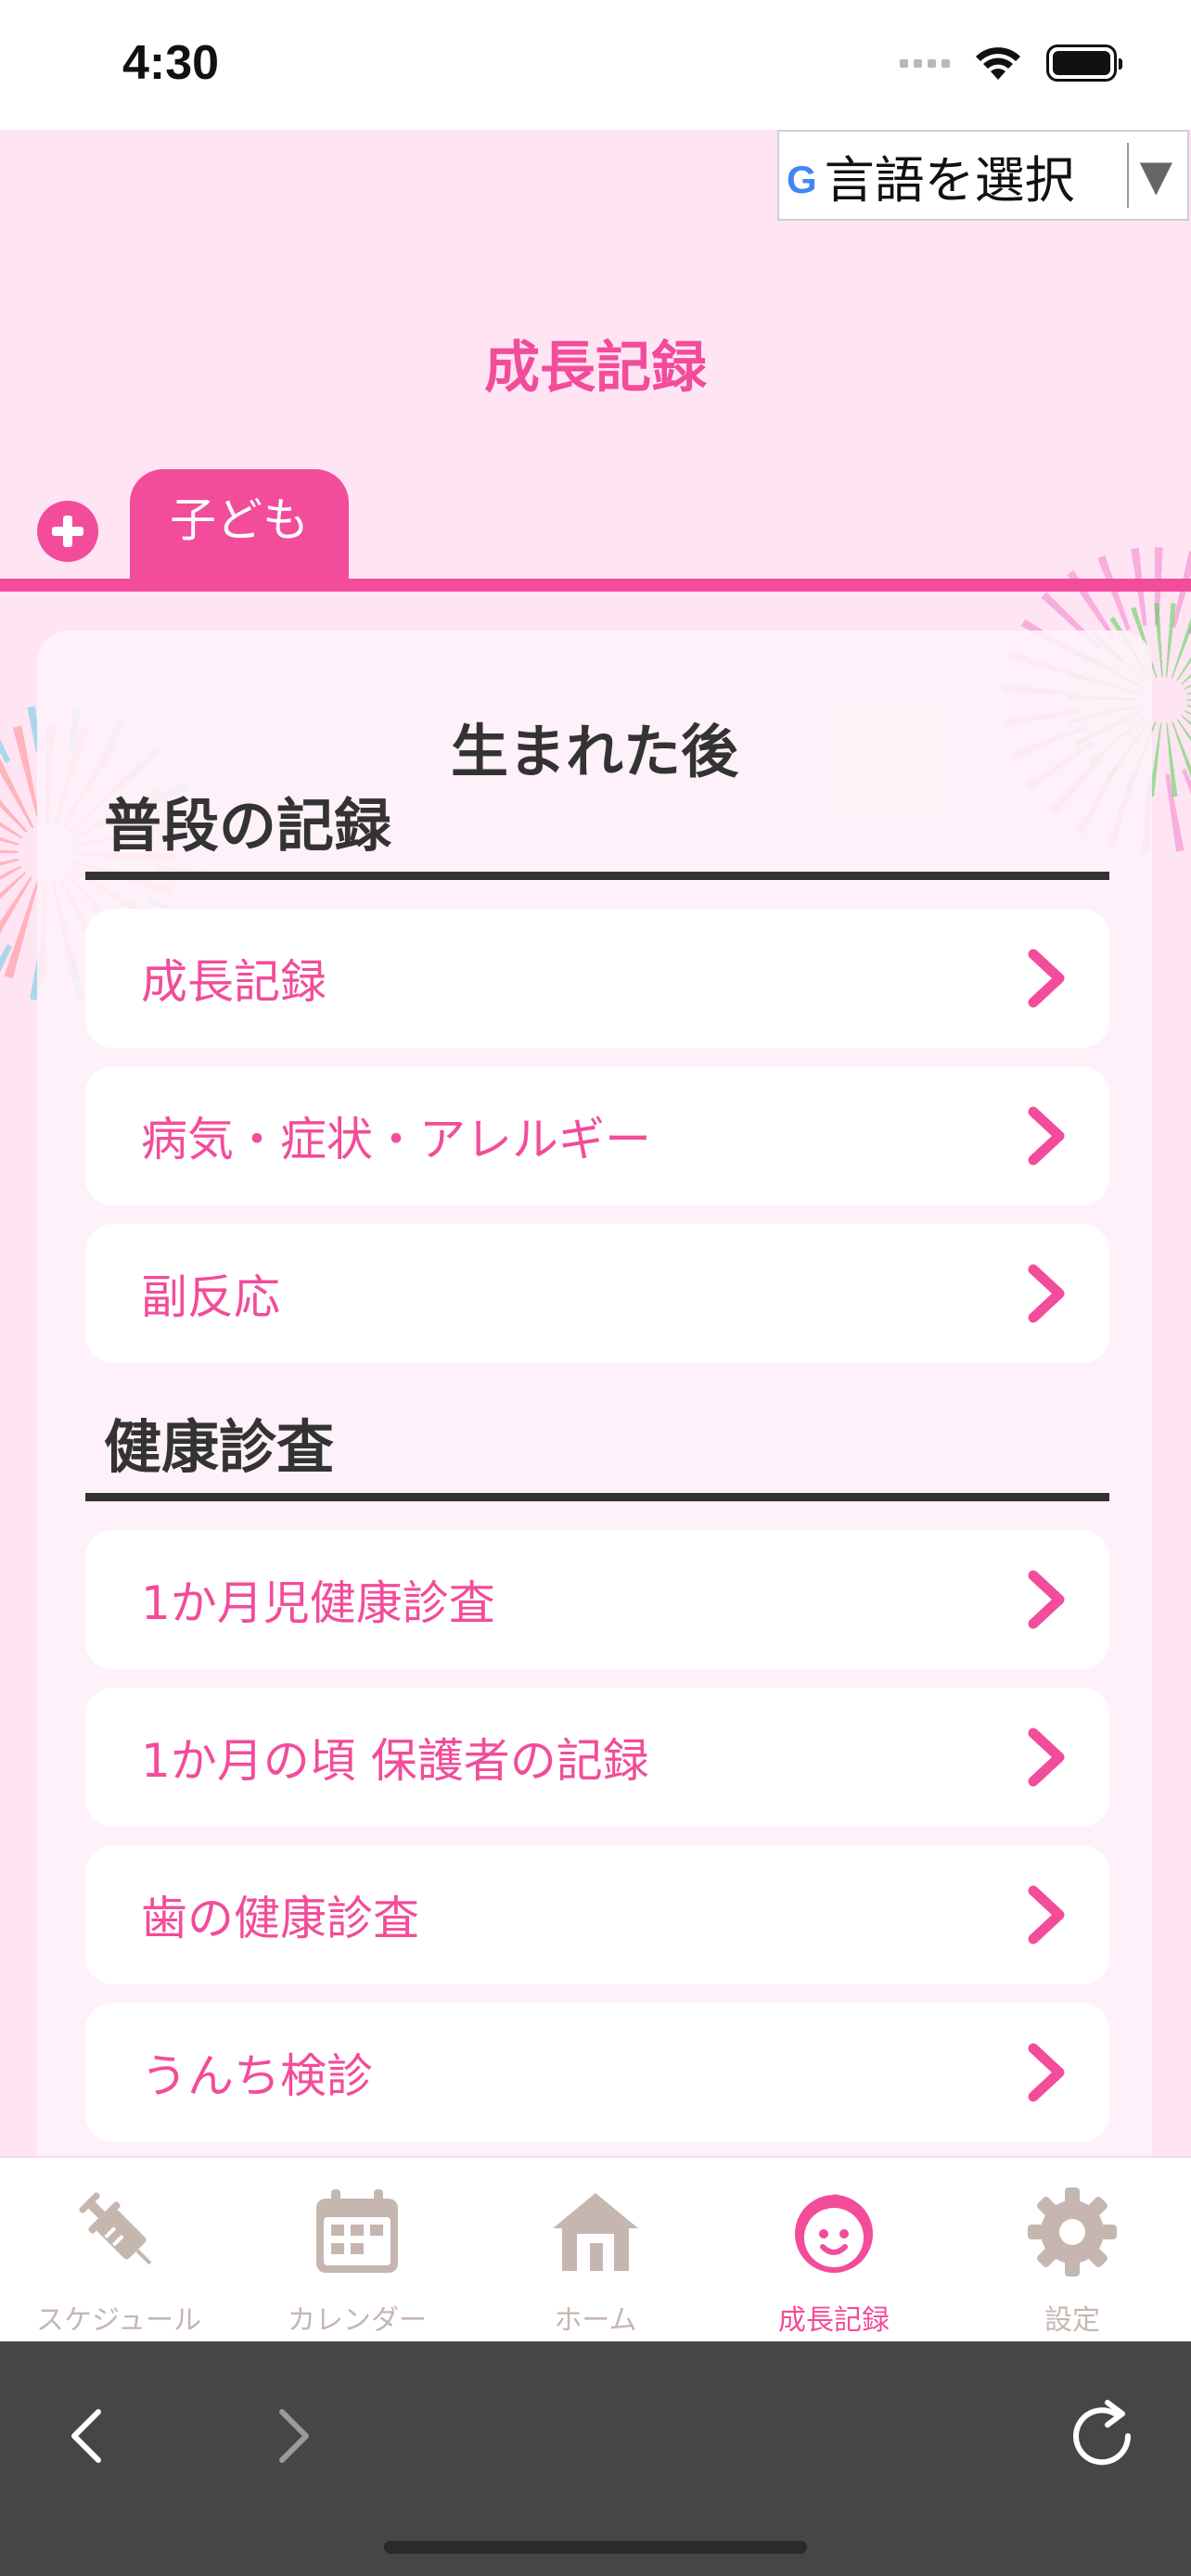 The width and height of the screenshot is (1191, 2576). What do you see at coordinates (234, 982) in the screenshot?
I see `list-item-label: 成長記録` at bounding box center [234, 982].